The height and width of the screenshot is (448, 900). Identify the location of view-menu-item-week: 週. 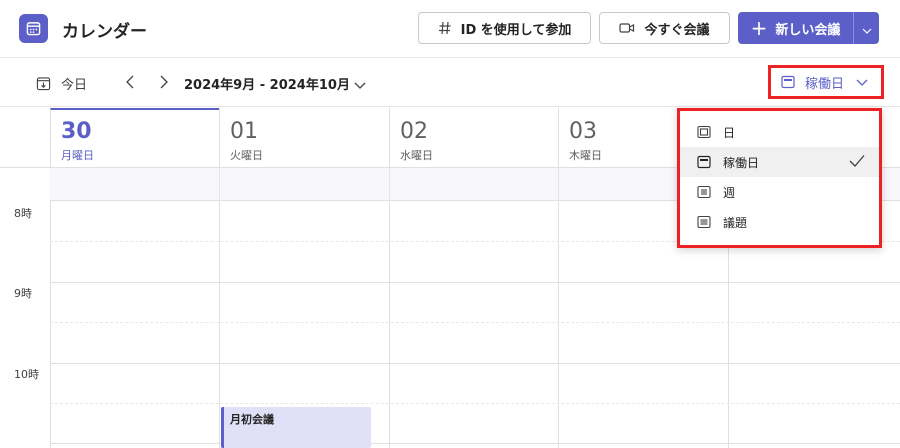
(779, 192).